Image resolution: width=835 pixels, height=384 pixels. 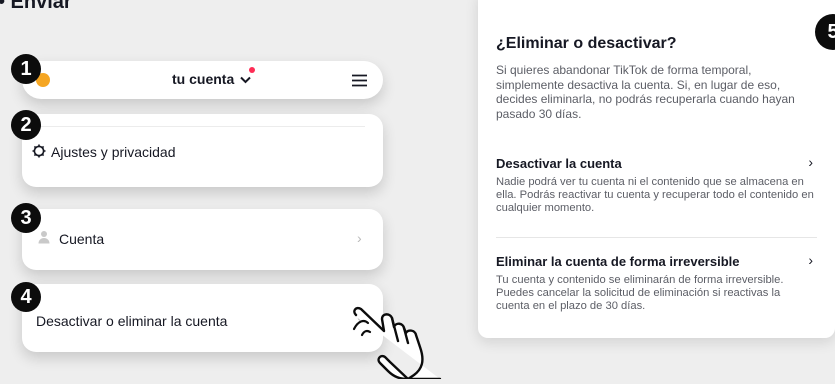 What do you see at coordinates (202, 239) in the screenshot?
I see `account-card: Cuenta ›` at bounding box center [202, 239].